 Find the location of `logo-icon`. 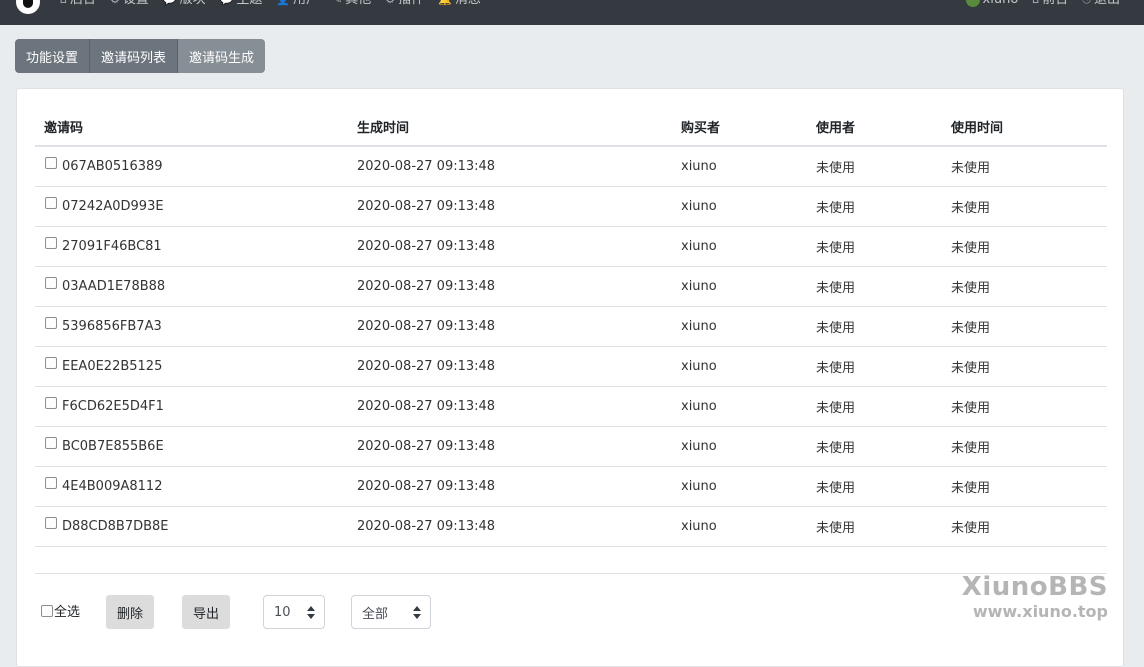

logo-icon is located at coordinates (28, 7).